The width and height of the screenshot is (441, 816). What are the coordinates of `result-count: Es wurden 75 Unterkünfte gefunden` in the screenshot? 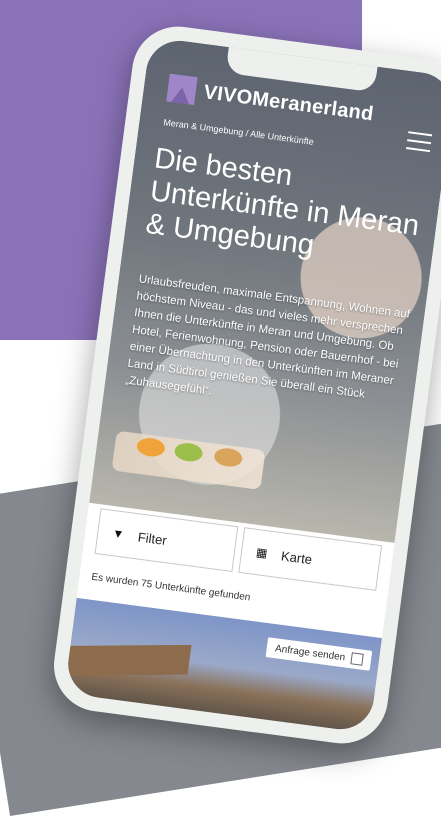 It's located at (170, 587).